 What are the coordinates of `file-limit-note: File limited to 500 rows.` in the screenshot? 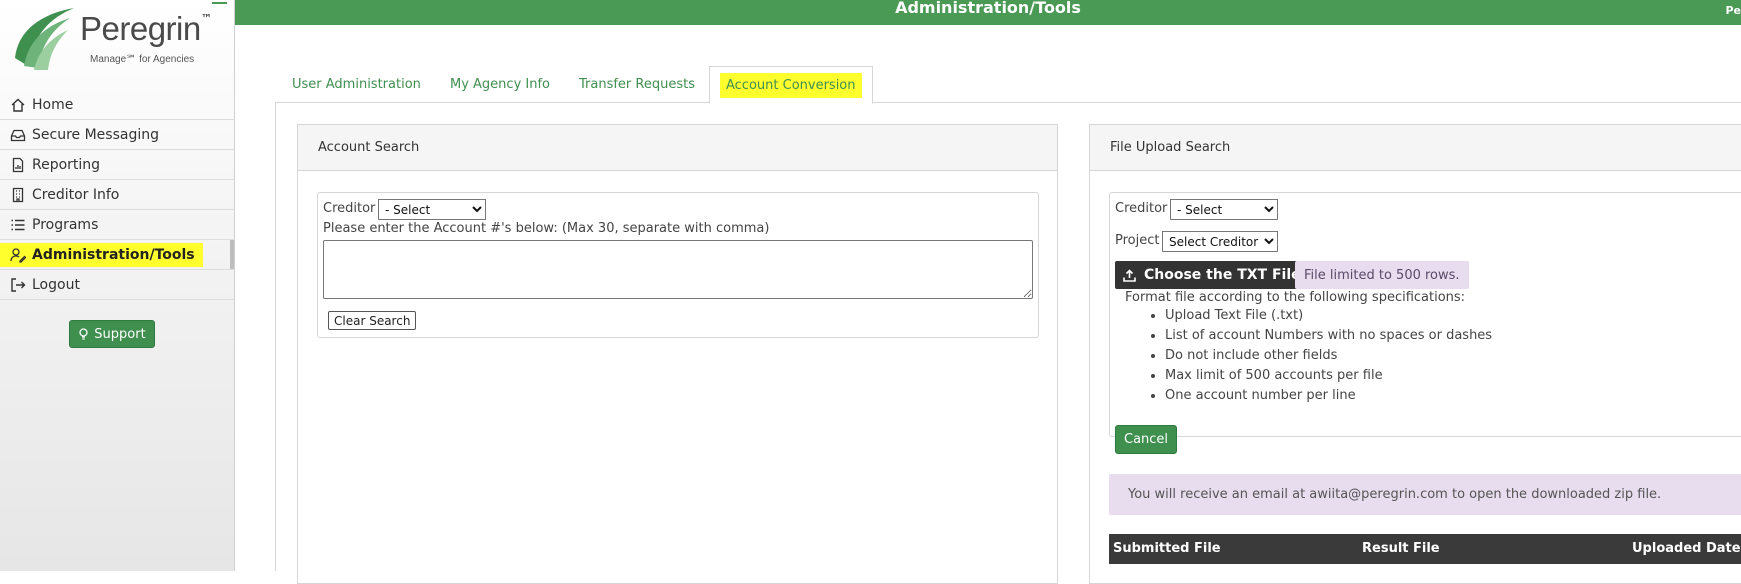 It's located at (1382, 275).